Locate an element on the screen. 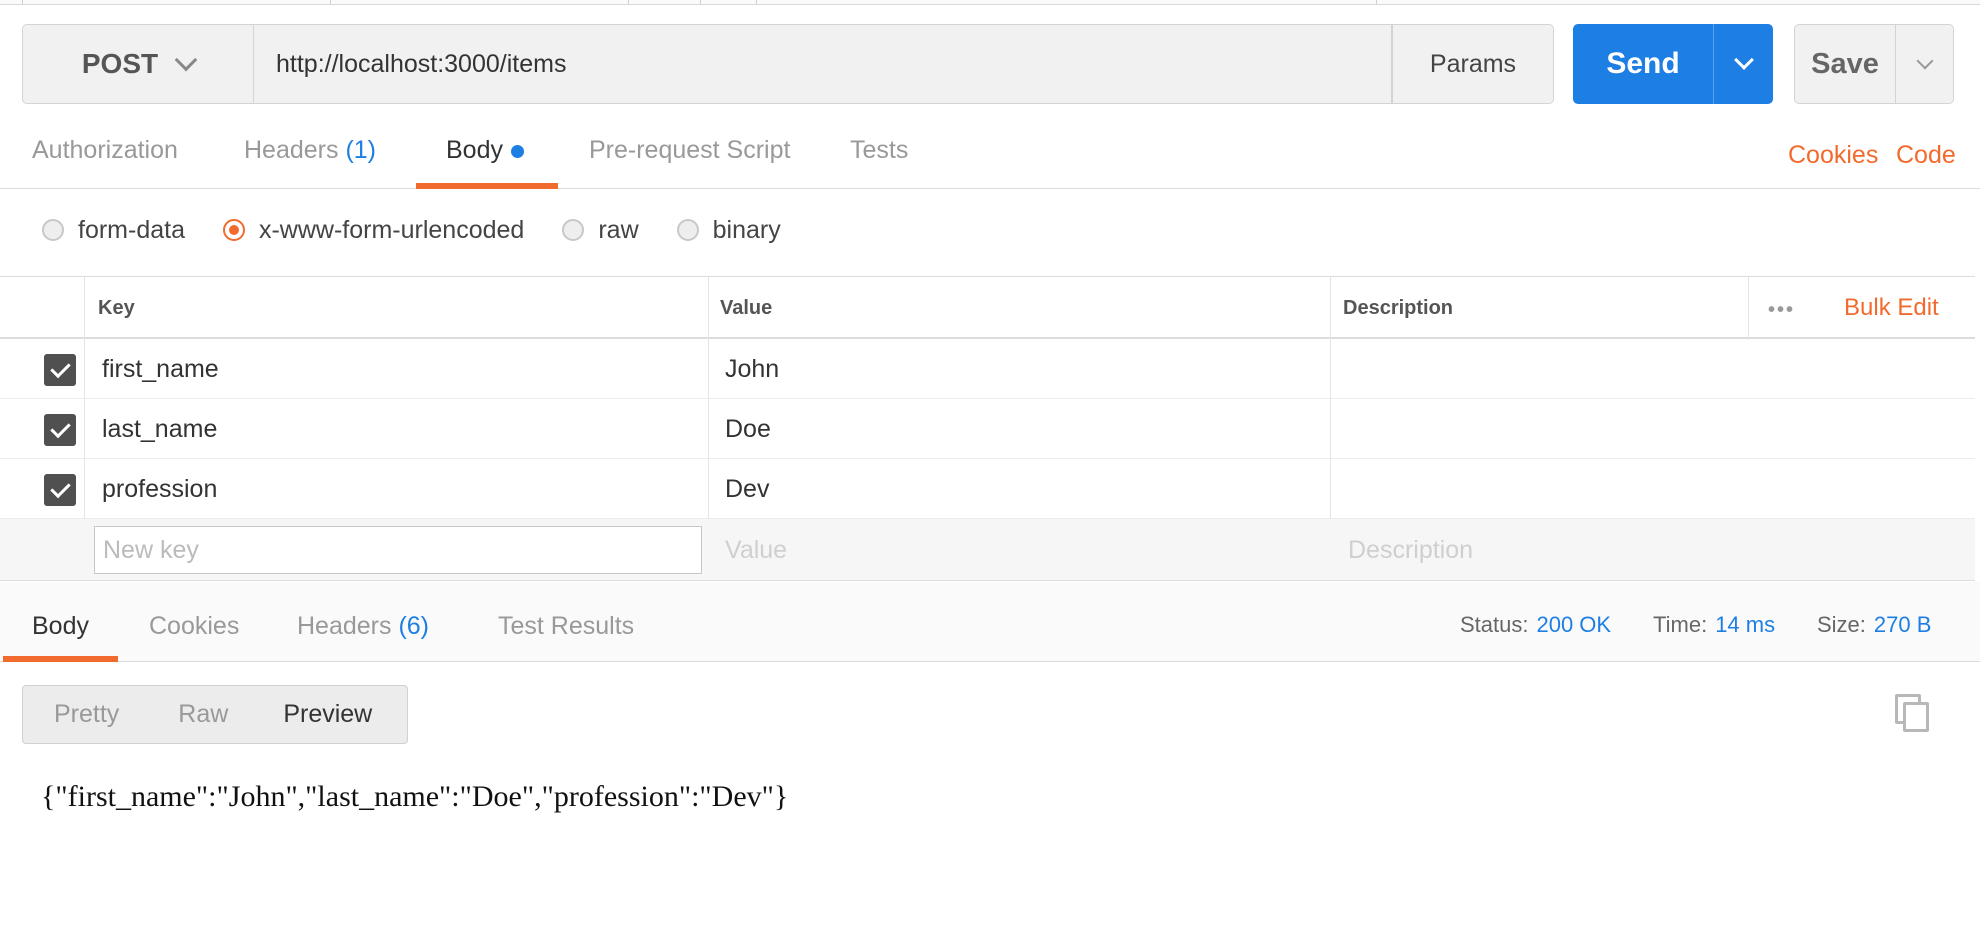 The height and width of the screenshot is (942, 1980). table-row: first_name John is located at coordinates (987, 369).